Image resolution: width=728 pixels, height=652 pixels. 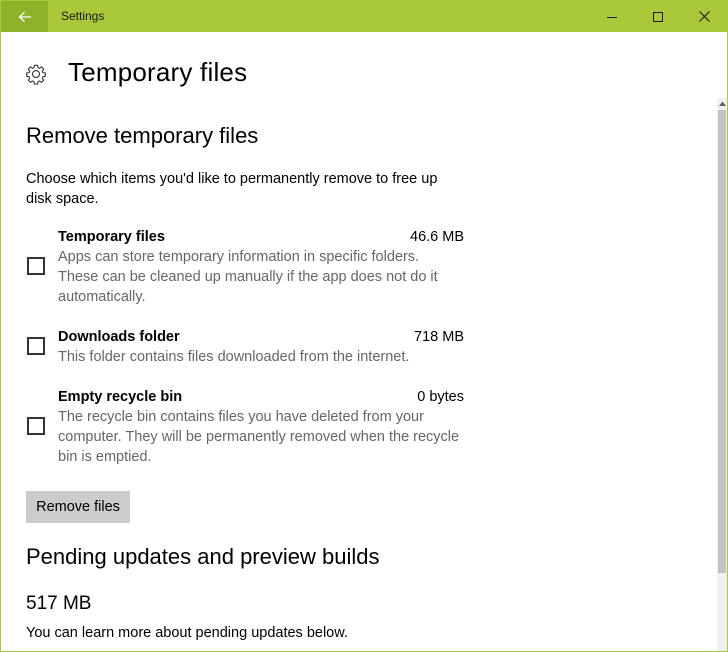 I want to click on item-size: 46.6 MB, so click(x=437, y=237).